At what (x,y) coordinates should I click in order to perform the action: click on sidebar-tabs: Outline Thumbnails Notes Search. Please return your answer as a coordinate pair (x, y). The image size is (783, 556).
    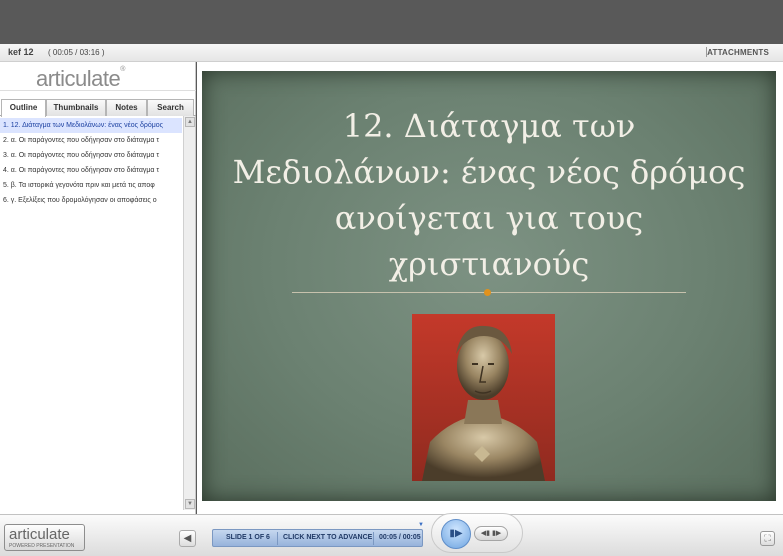
    Looking at the image, I should click on (98, 108).